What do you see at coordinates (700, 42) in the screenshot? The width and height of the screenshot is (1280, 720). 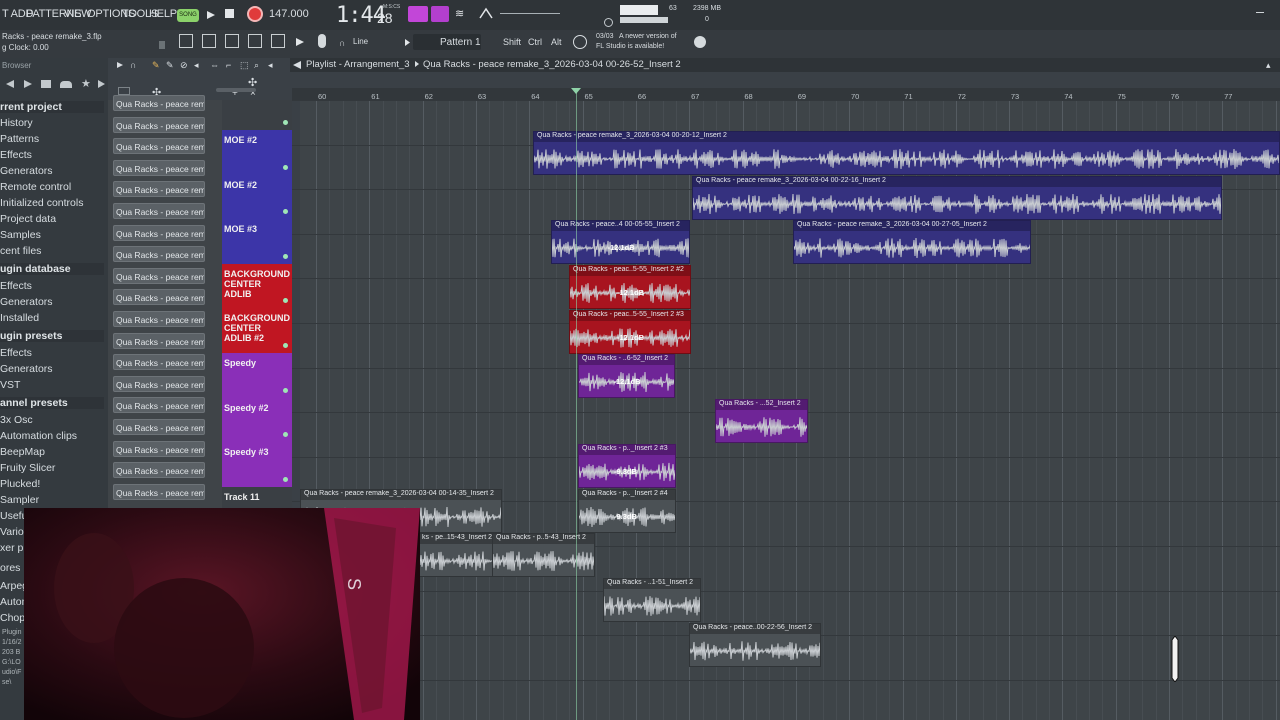 I see `fl-logo-icon` at bounding box center [700, 42].